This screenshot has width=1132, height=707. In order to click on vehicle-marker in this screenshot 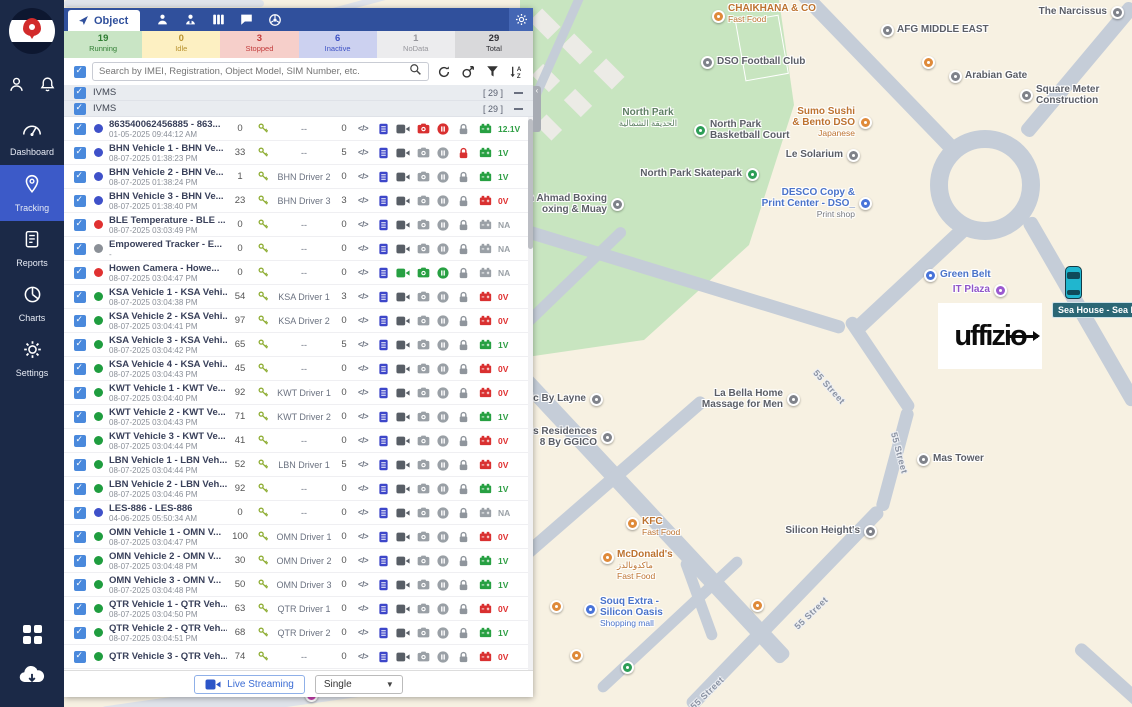, I will do `click(1073, 282)`.